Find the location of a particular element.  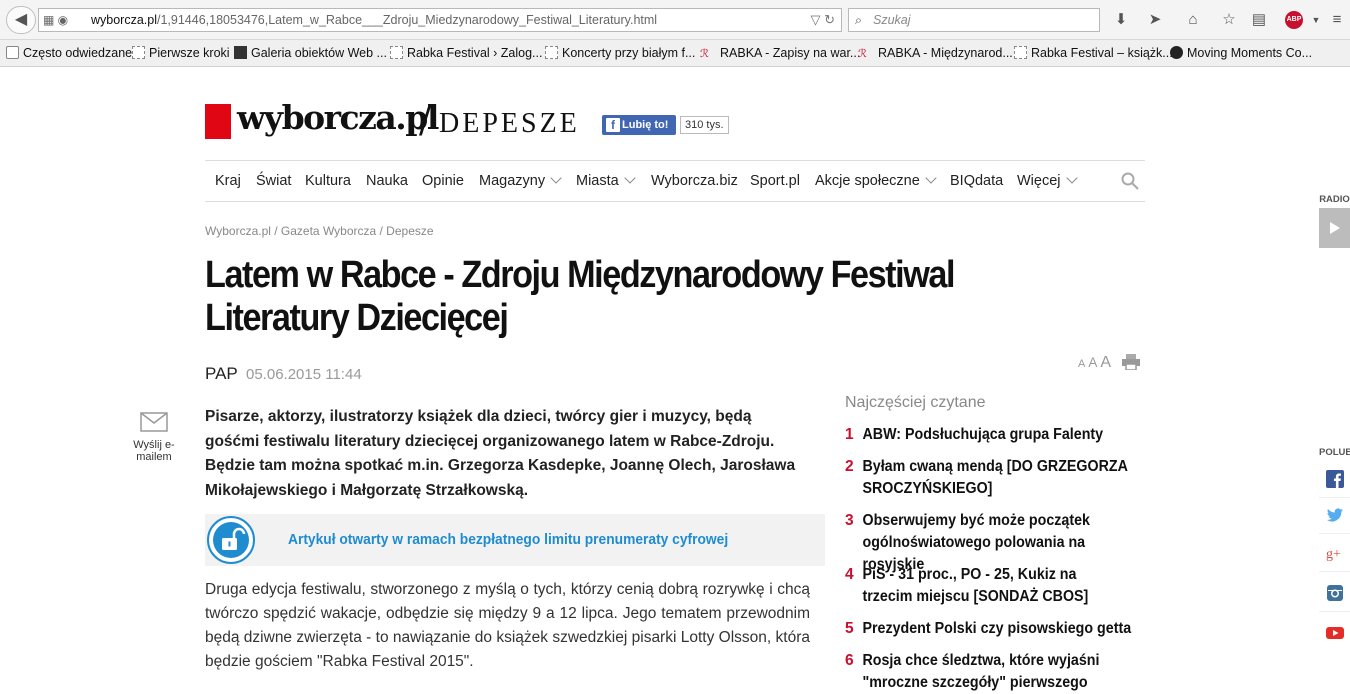

nav-item-akcje: Akcje społeczne is located at coordinates (876, 180).